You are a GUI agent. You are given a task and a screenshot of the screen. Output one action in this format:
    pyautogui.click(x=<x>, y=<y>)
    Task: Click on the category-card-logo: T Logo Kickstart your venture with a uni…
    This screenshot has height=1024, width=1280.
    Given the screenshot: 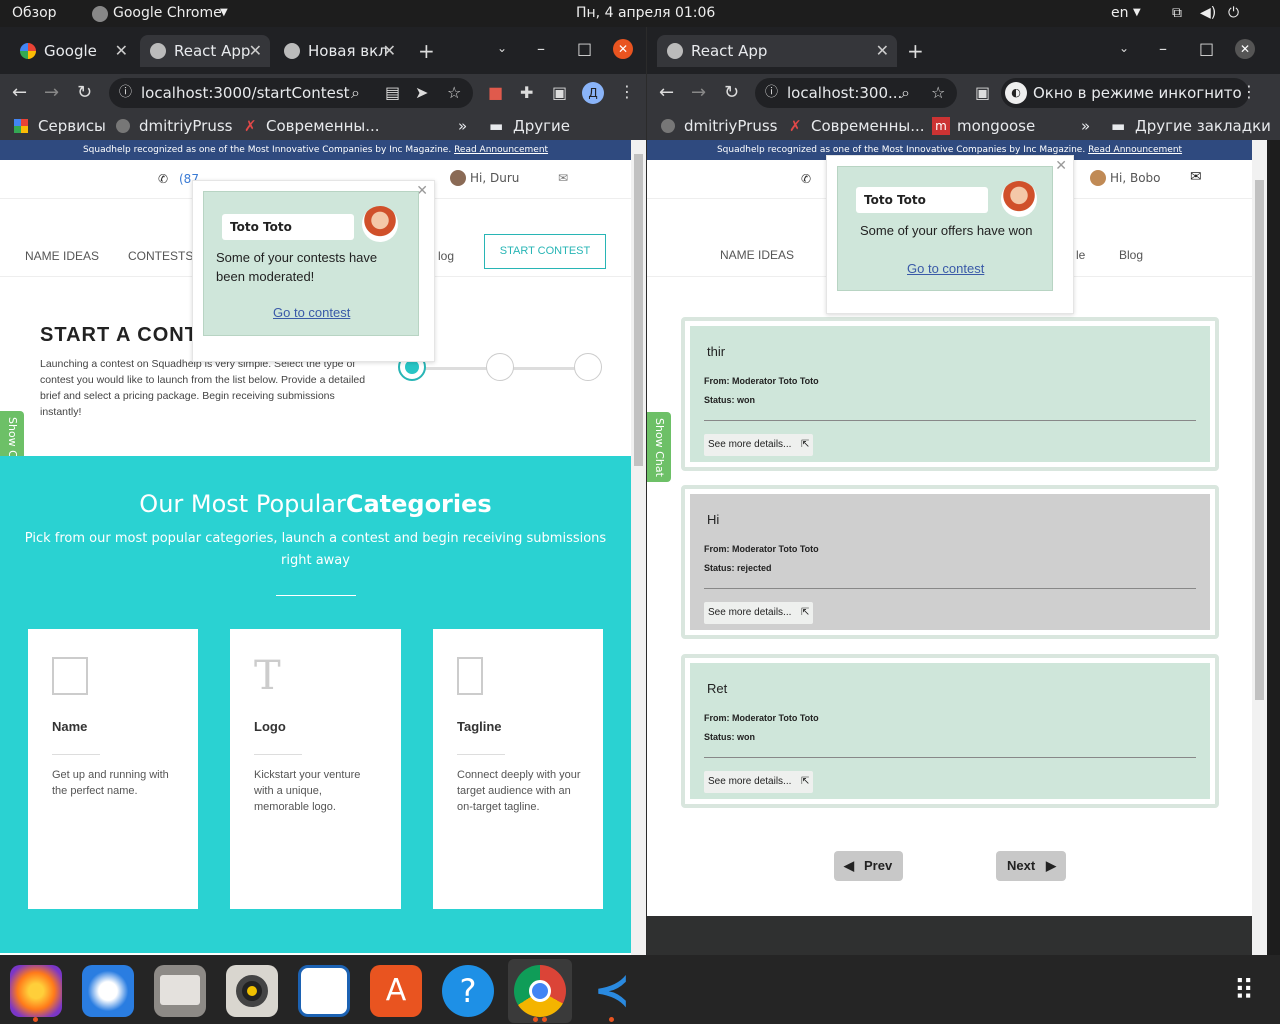 What is the action you would take?
    pyautogui.click(x=315, y=769)
    